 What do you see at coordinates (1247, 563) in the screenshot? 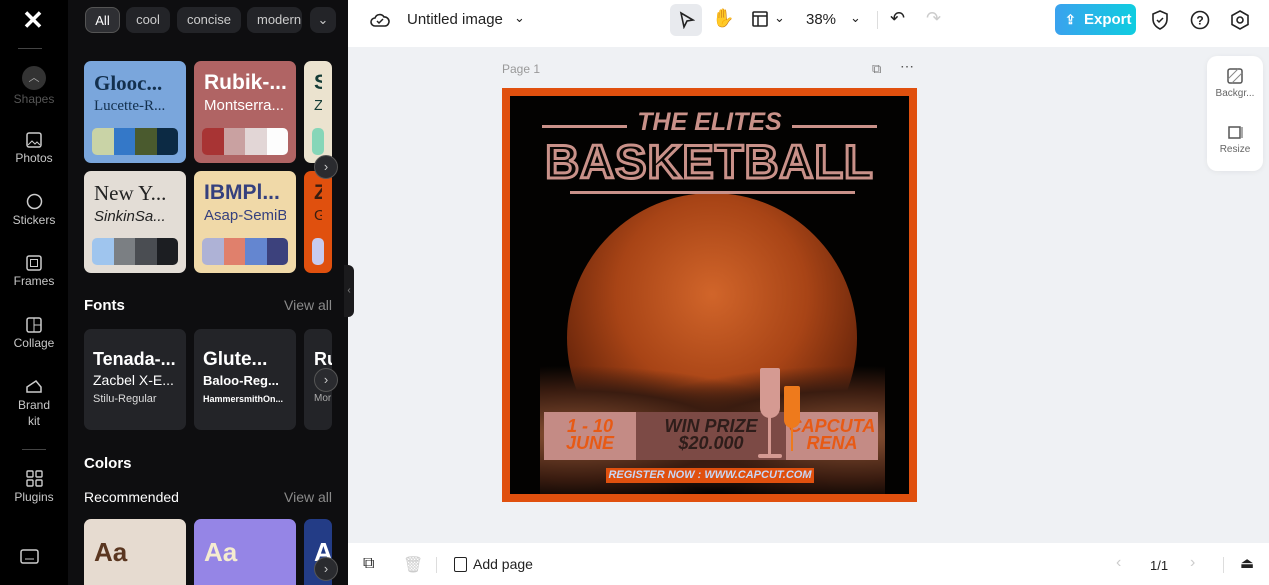
I see `collapse-pages-icon: ⏏` at bounding box center [1247, 563].